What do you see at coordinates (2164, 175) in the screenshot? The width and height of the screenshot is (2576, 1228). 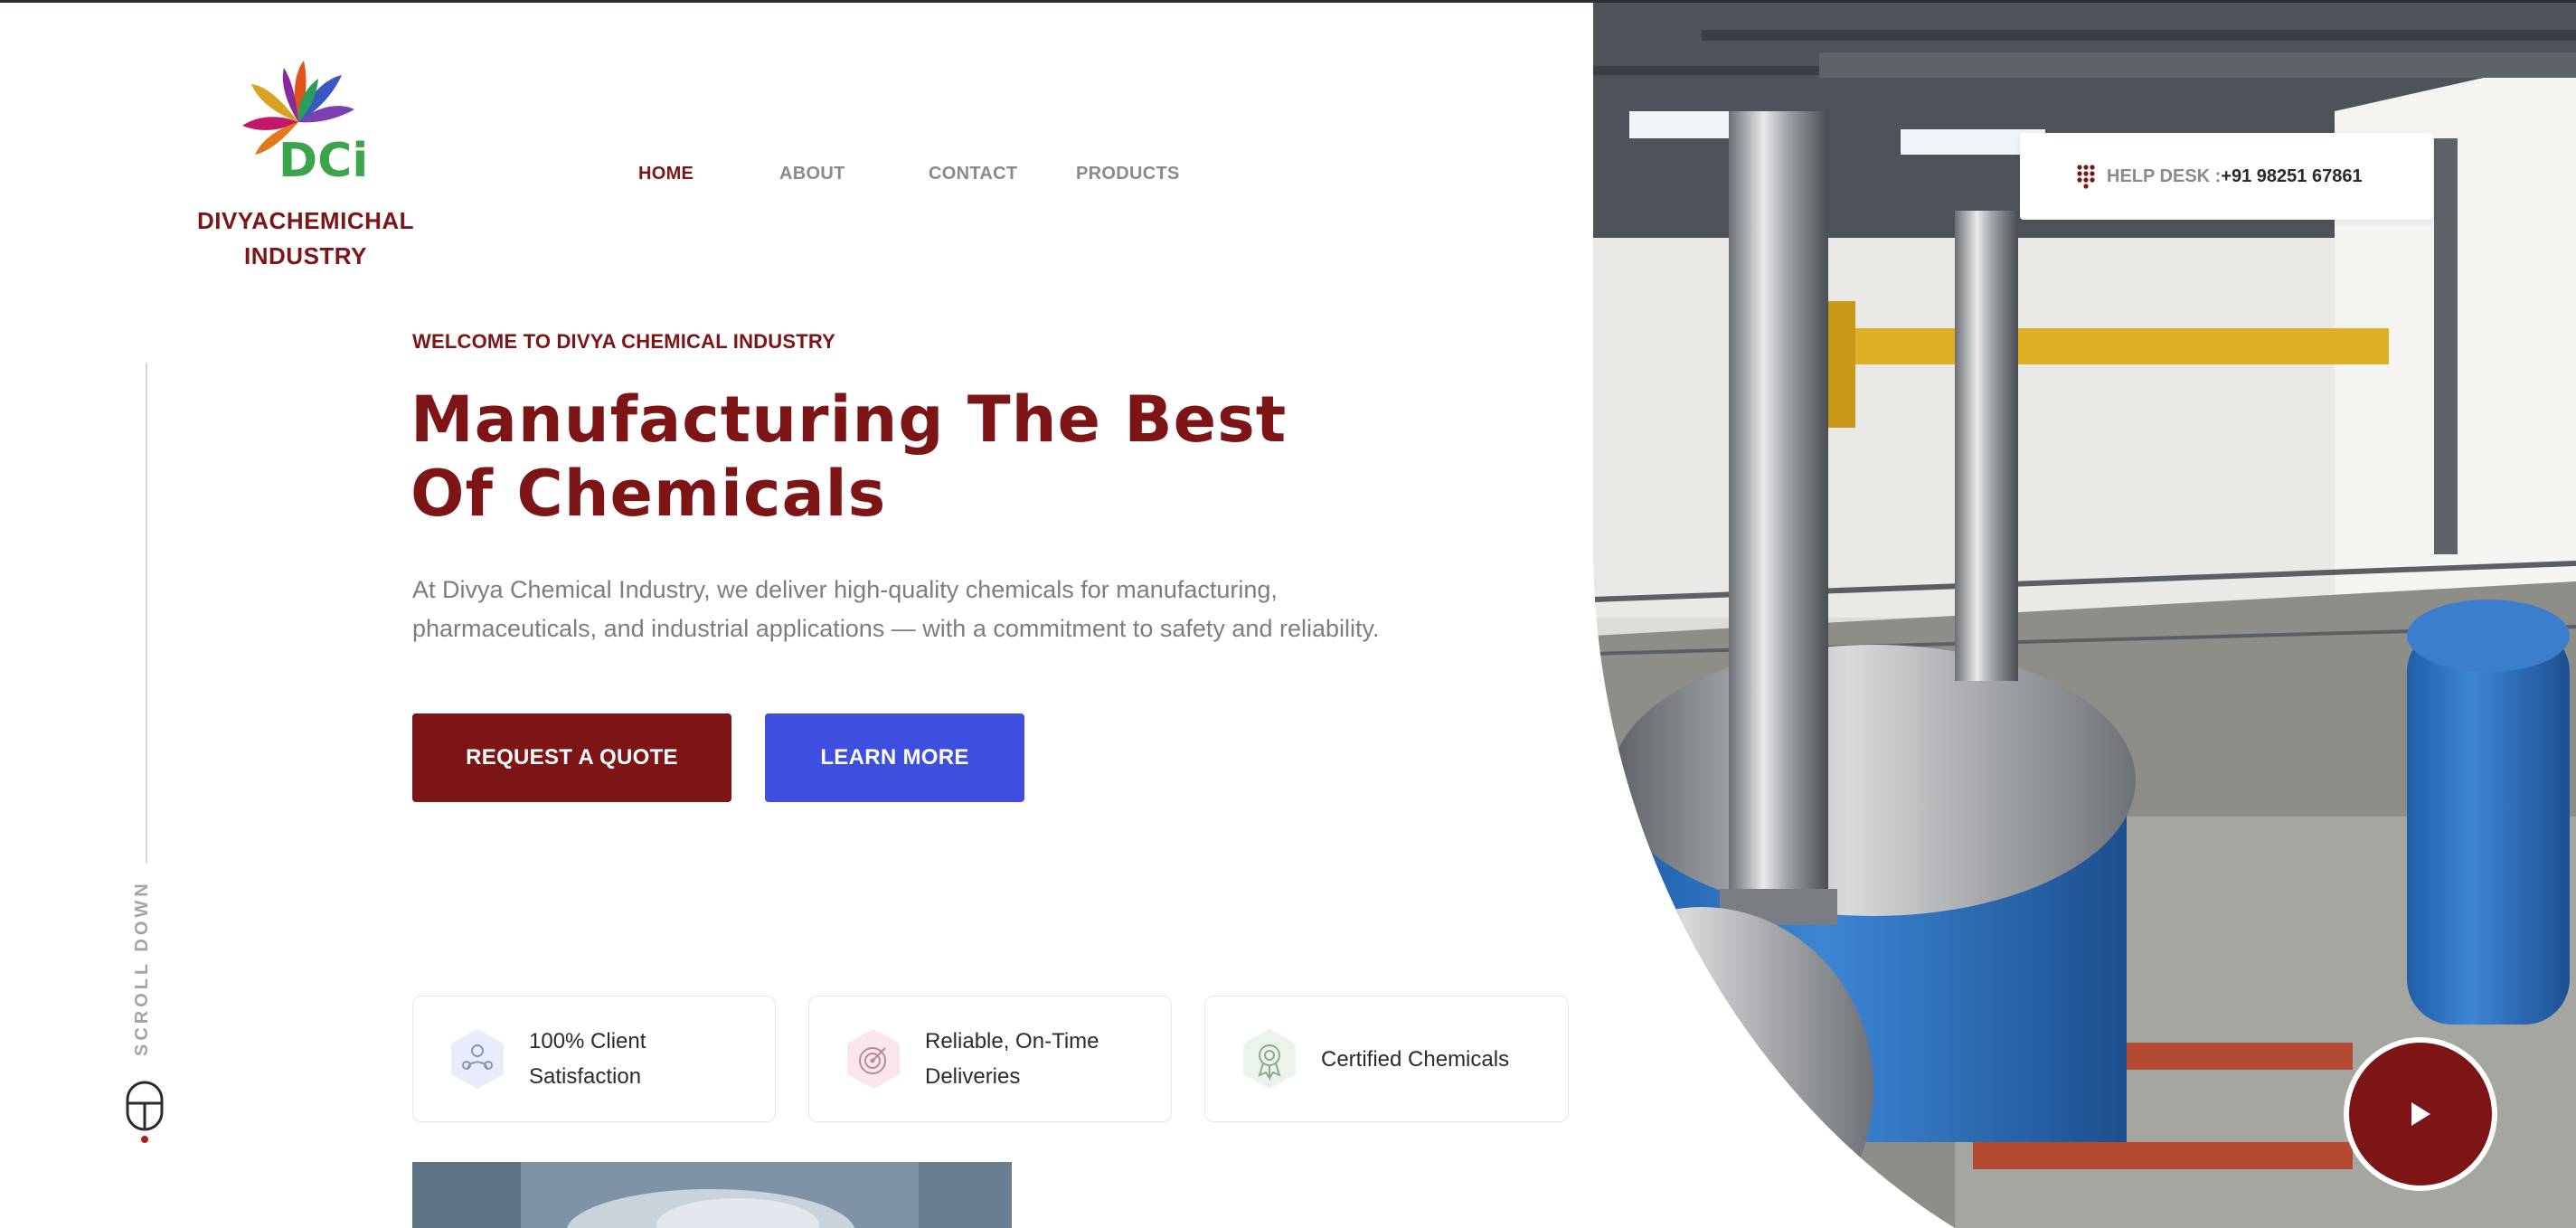 I see `help-desk-label: HELP DESK :` at bounding box center [2164, 175].